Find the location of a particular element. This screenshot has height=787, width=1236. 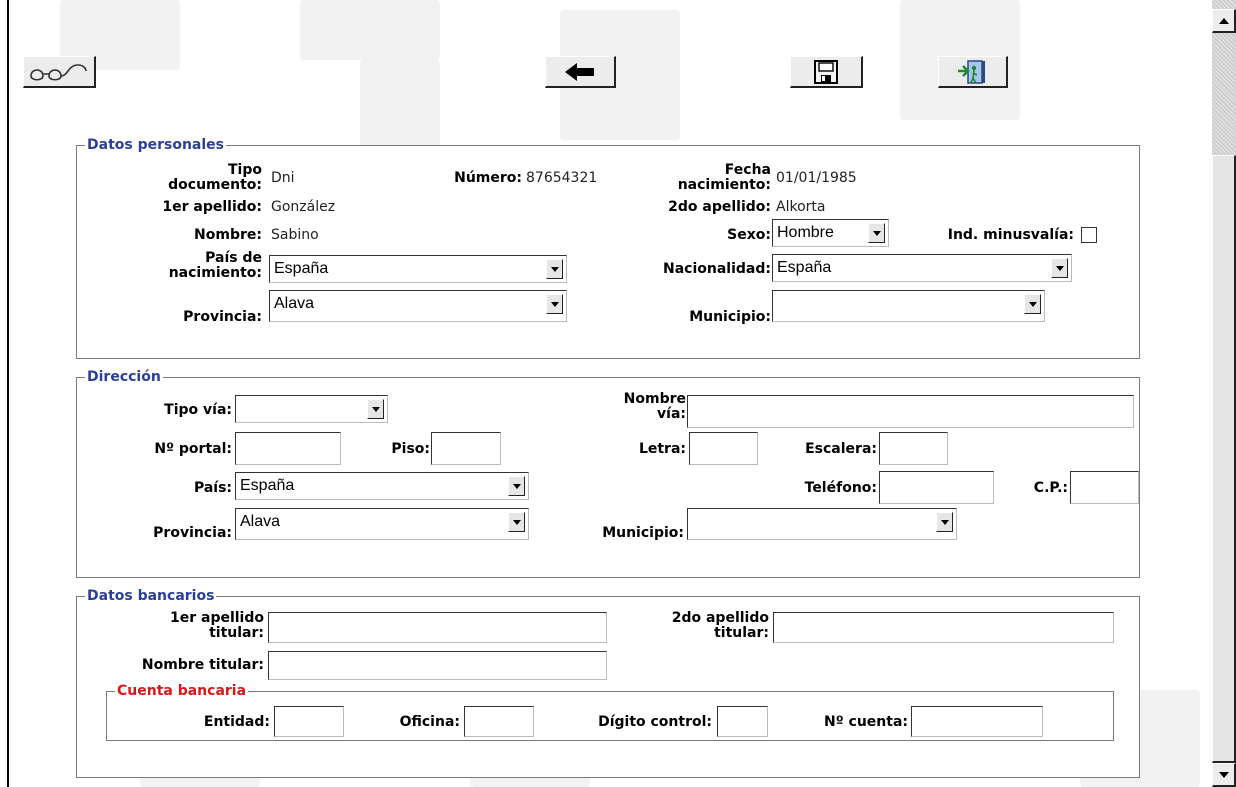

staircase-input is located at coordinates (913, 448).